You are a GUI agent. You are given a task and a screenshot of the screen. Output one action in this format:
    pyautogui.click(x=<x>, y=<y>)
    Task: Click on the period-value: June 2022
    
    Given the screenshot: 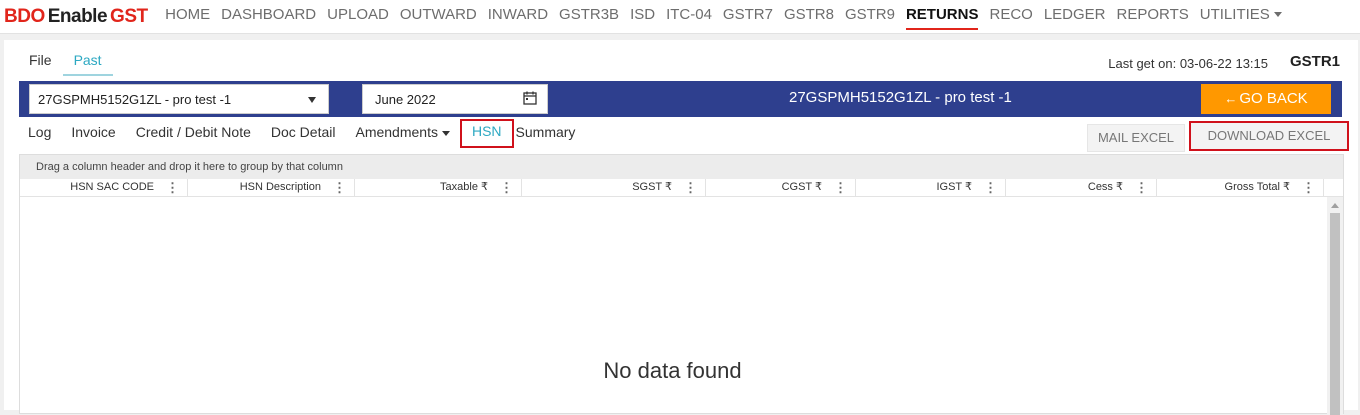 What is the action you would take?
    pyautogui.click(x=405, y=99)
    